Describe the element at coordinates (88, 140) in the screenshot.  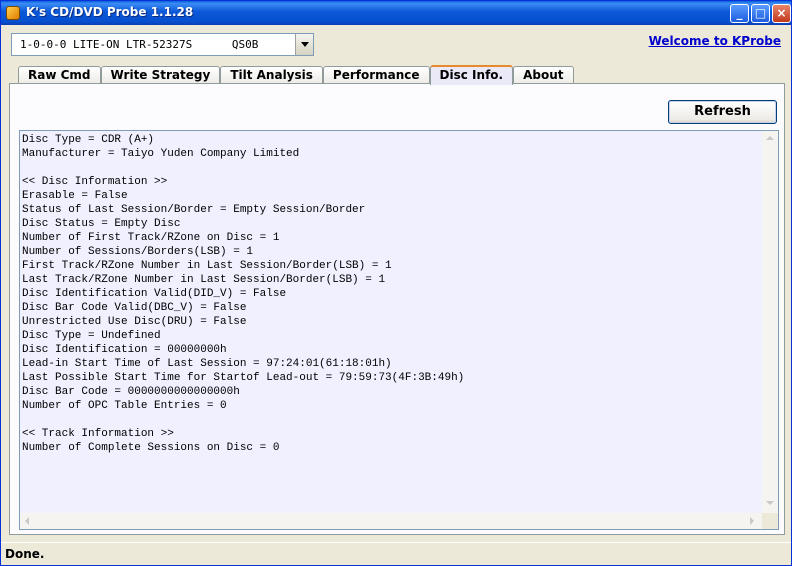
I see `disc-info-line: Disc Type = CDR (A+)` at that location.